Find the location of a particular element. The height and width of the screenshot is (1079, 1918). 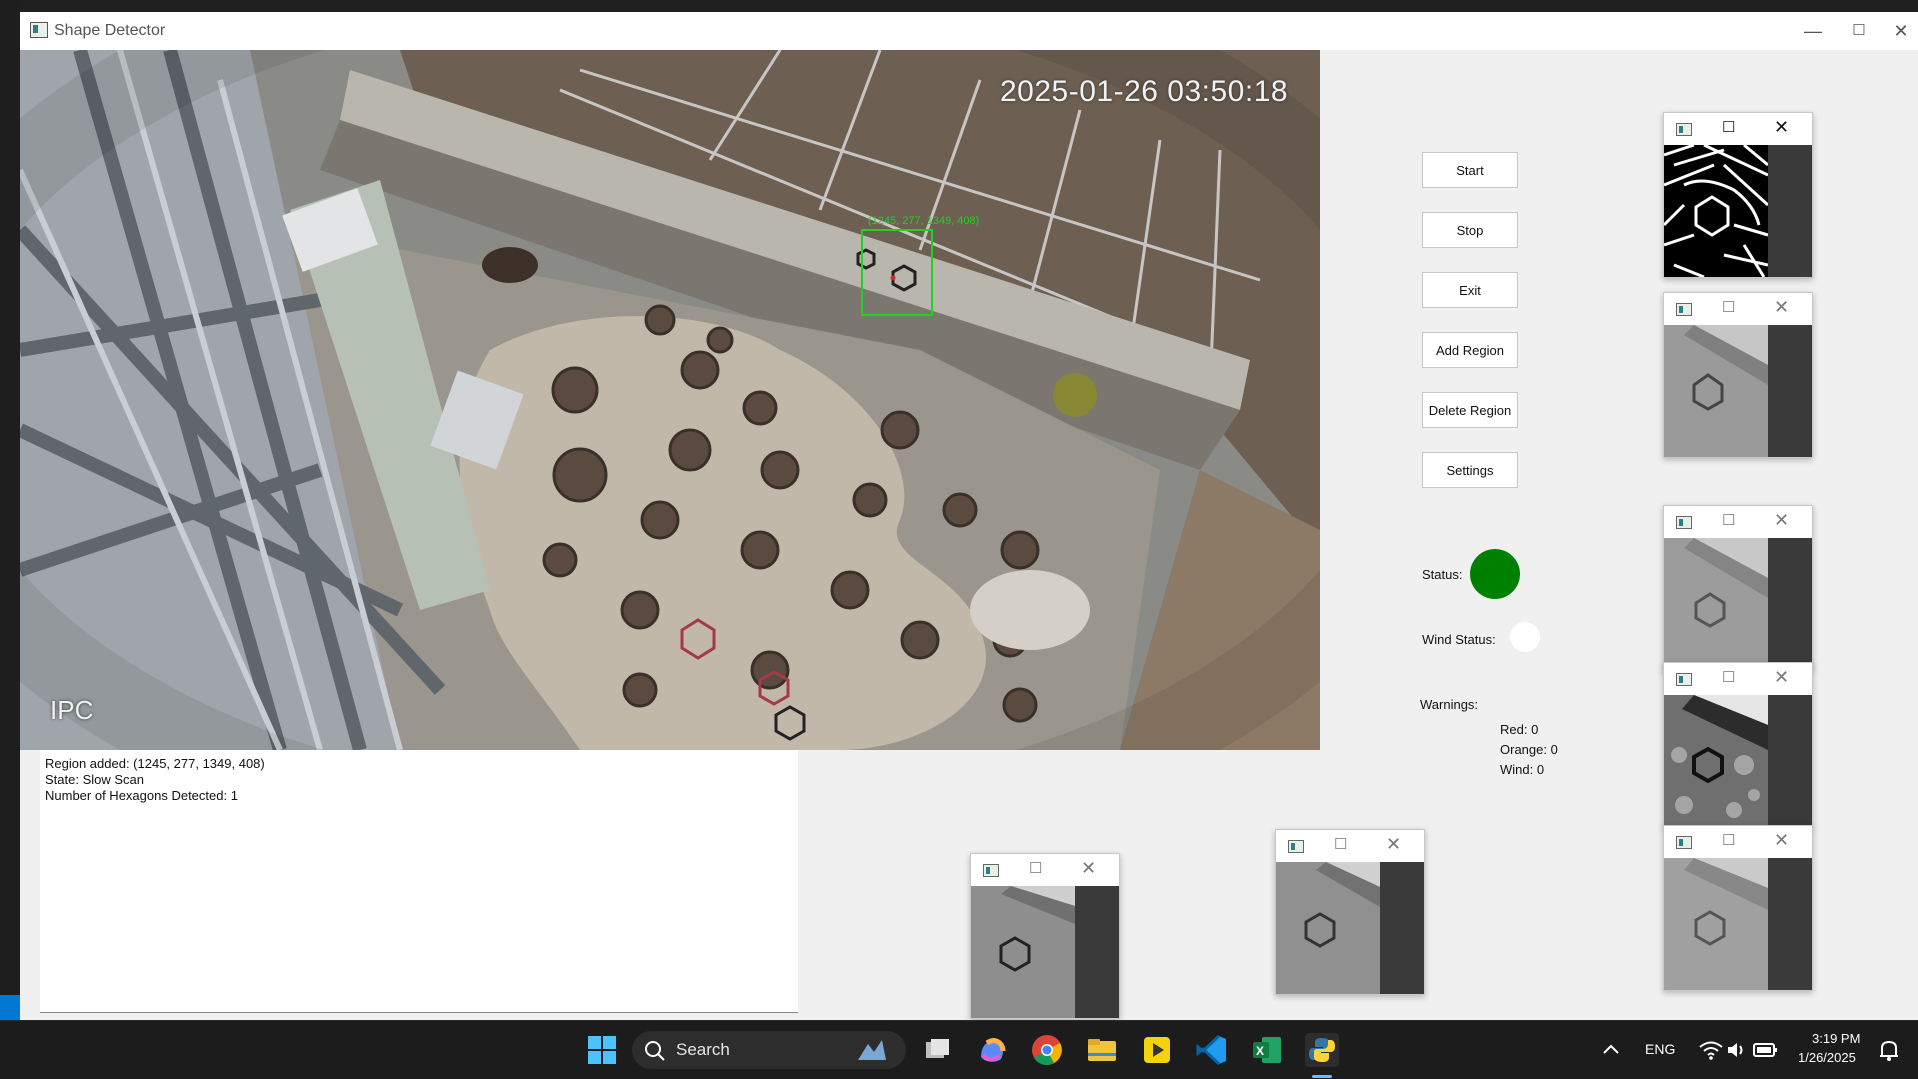

delete-region-button: Delete Region is located at coordinates (1470, 410).